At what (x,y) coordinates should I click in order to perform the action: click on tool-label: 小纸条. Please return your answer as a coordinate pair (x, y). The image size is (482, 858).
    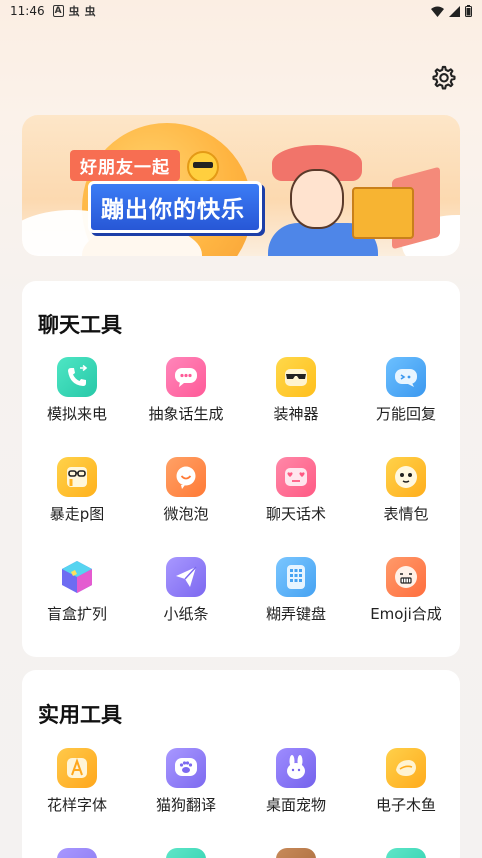
    Looking at the image, I should click on (186, 614).